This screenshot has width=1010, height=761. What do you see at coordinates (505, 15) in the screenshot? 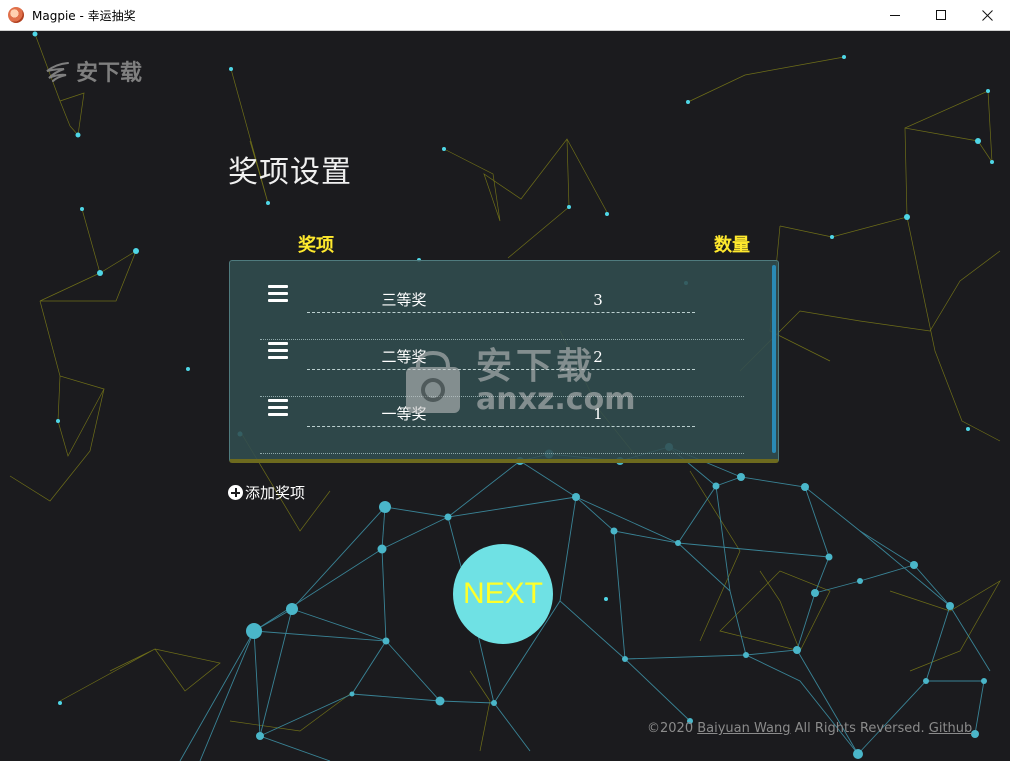
I see `window-titlebar: Magpie - 幸运抽奖` at bounding box center [505, 15].